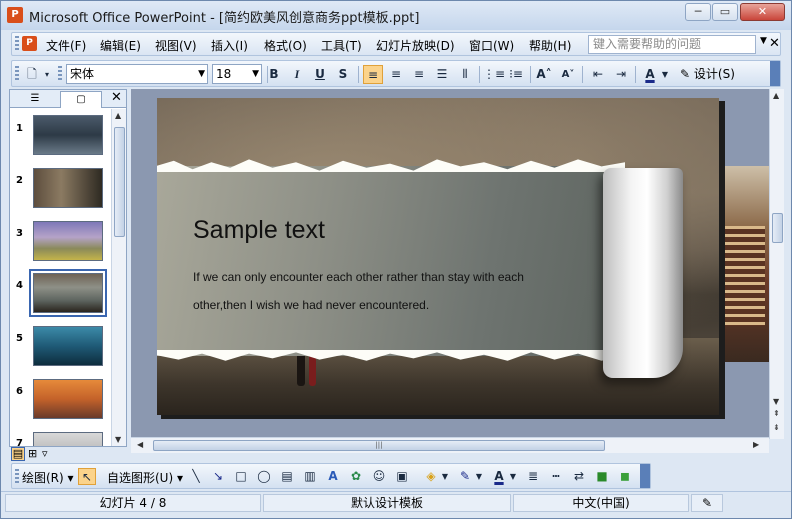  I want to click on toolbar-options-icon: ▾, so click(47, 74).